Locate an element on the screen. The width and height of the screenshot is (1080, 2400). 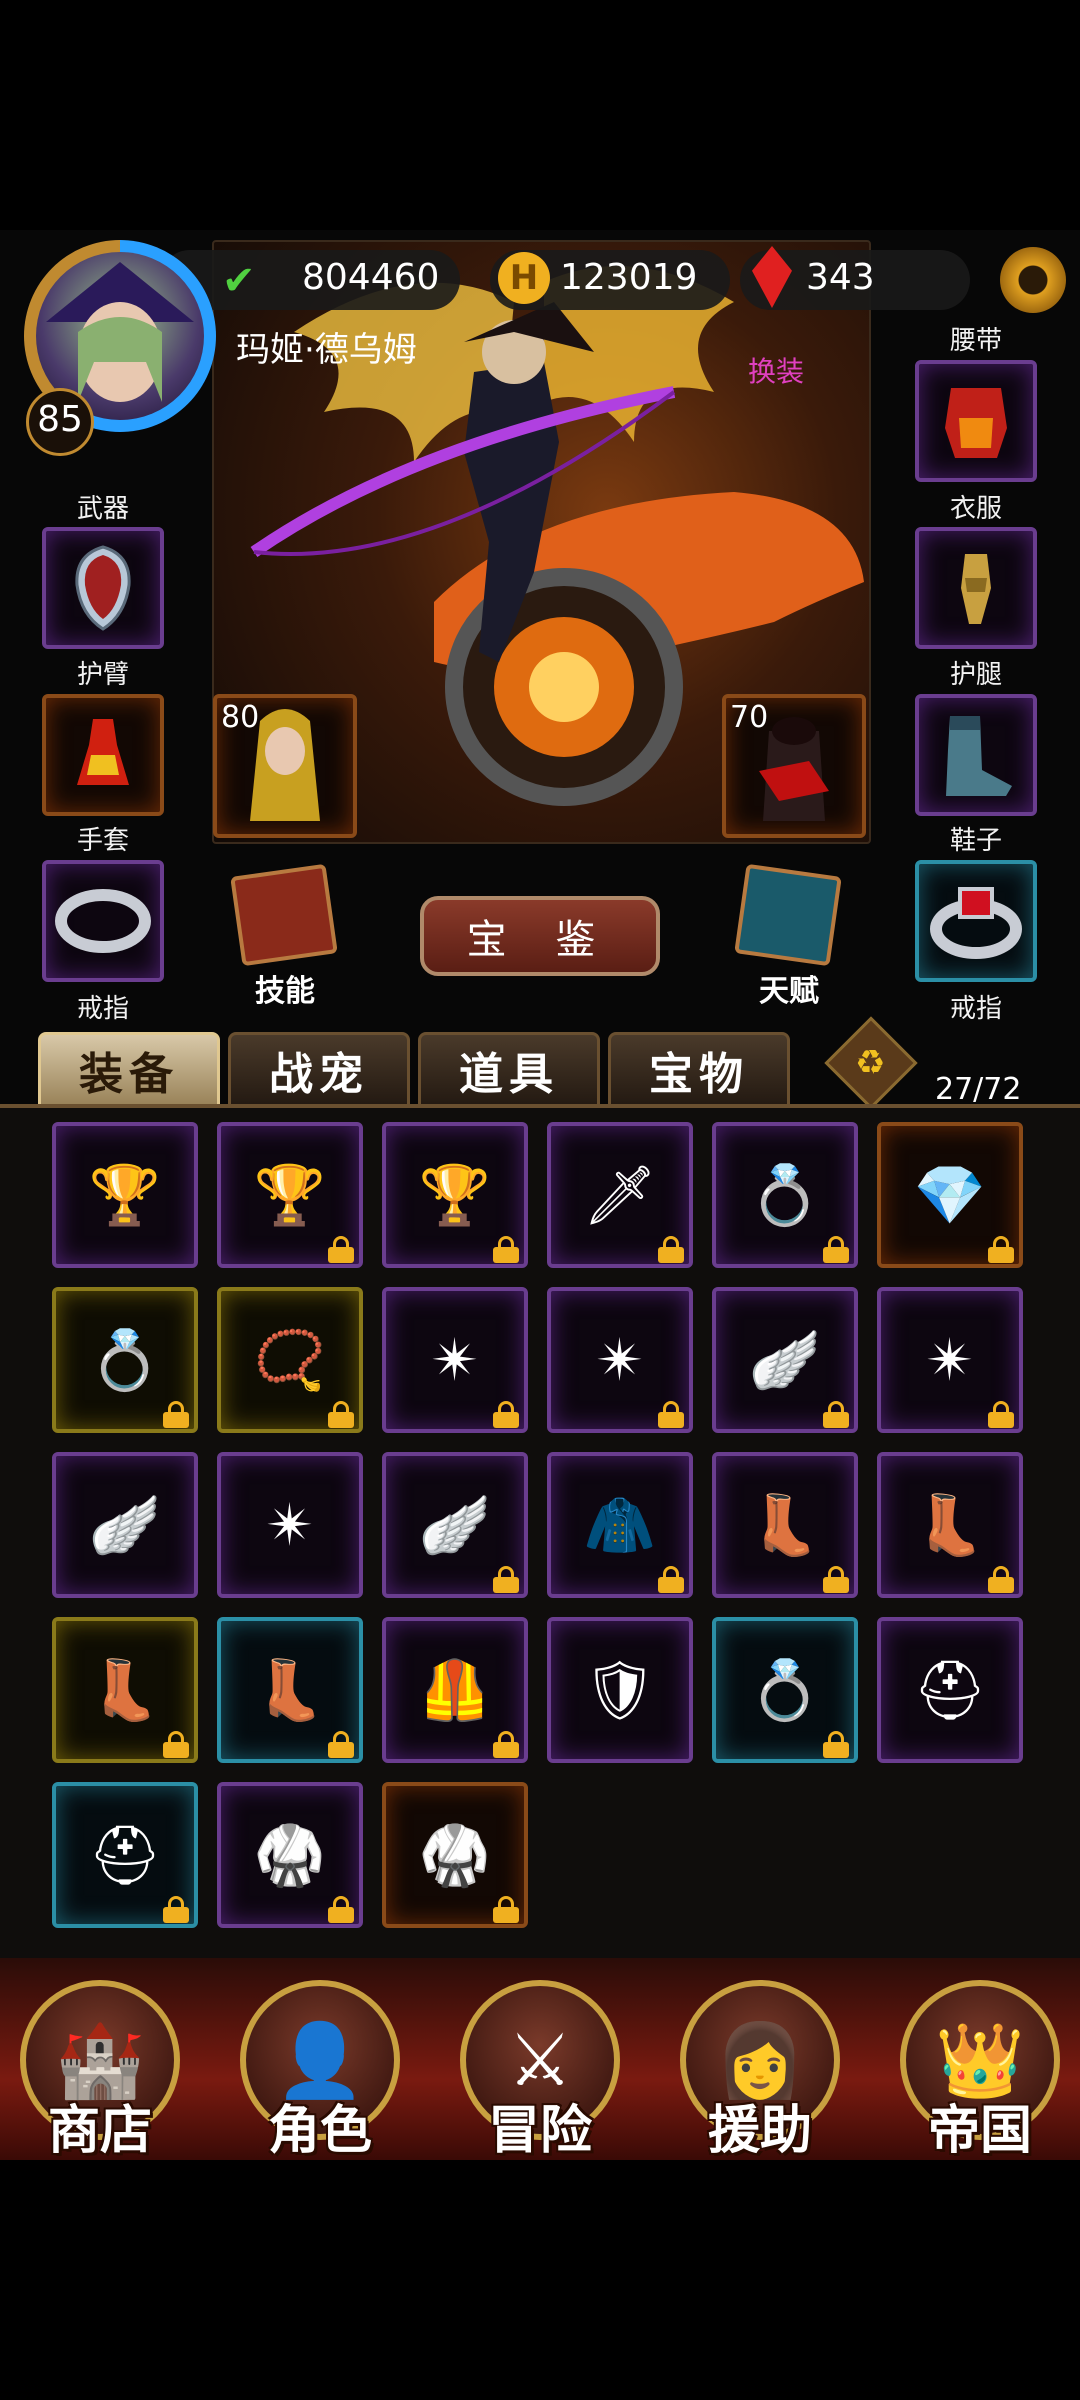
power-value: 804460 is located at coordinates (371, 277).